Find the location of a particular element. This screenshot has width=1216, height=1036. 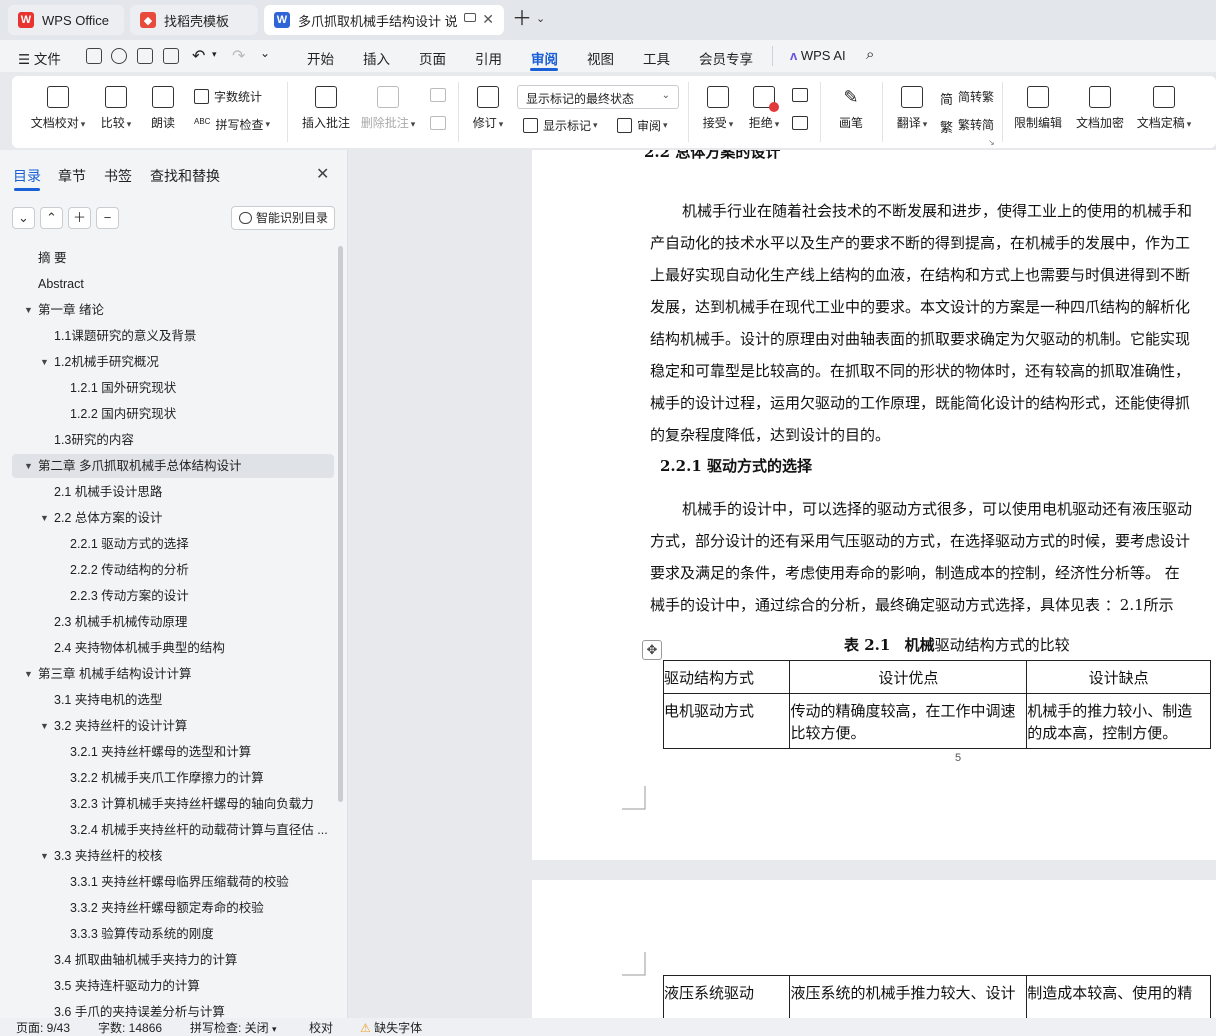

toc-item: ▼ 2.2 总体方案的设计 is located at coordinates (167, 518).